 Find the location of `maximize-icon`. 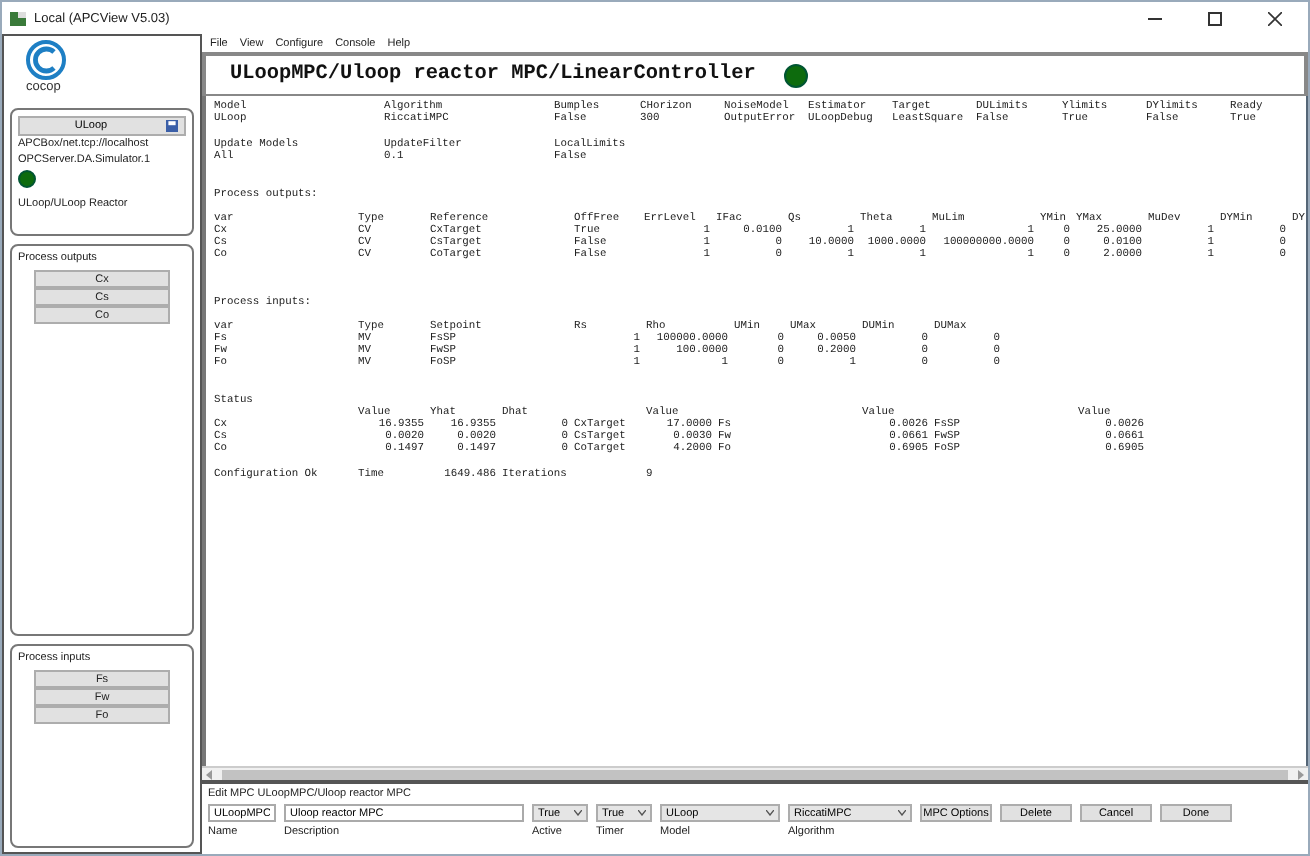

maximize-icon is located at coordinates (1214, 18).